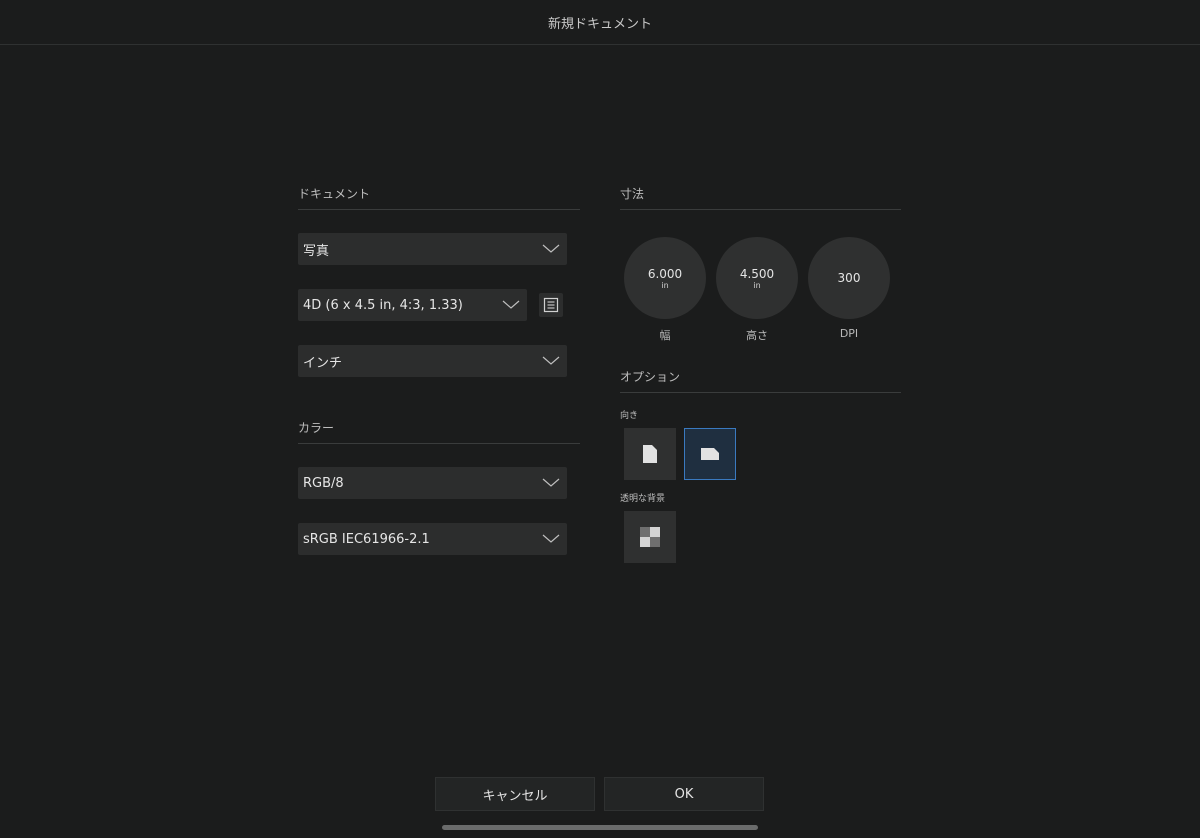 This screenshot has width=1200, height=838. I want to click on cancel-button-label: キャンセル, so click(515, 796).